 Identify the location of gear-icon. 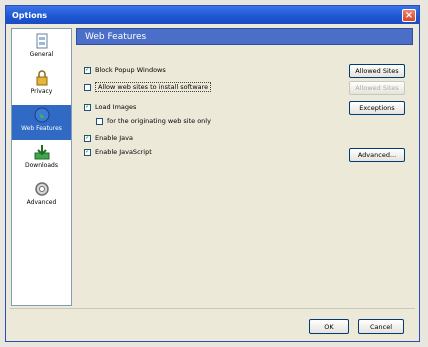
(41, 189).